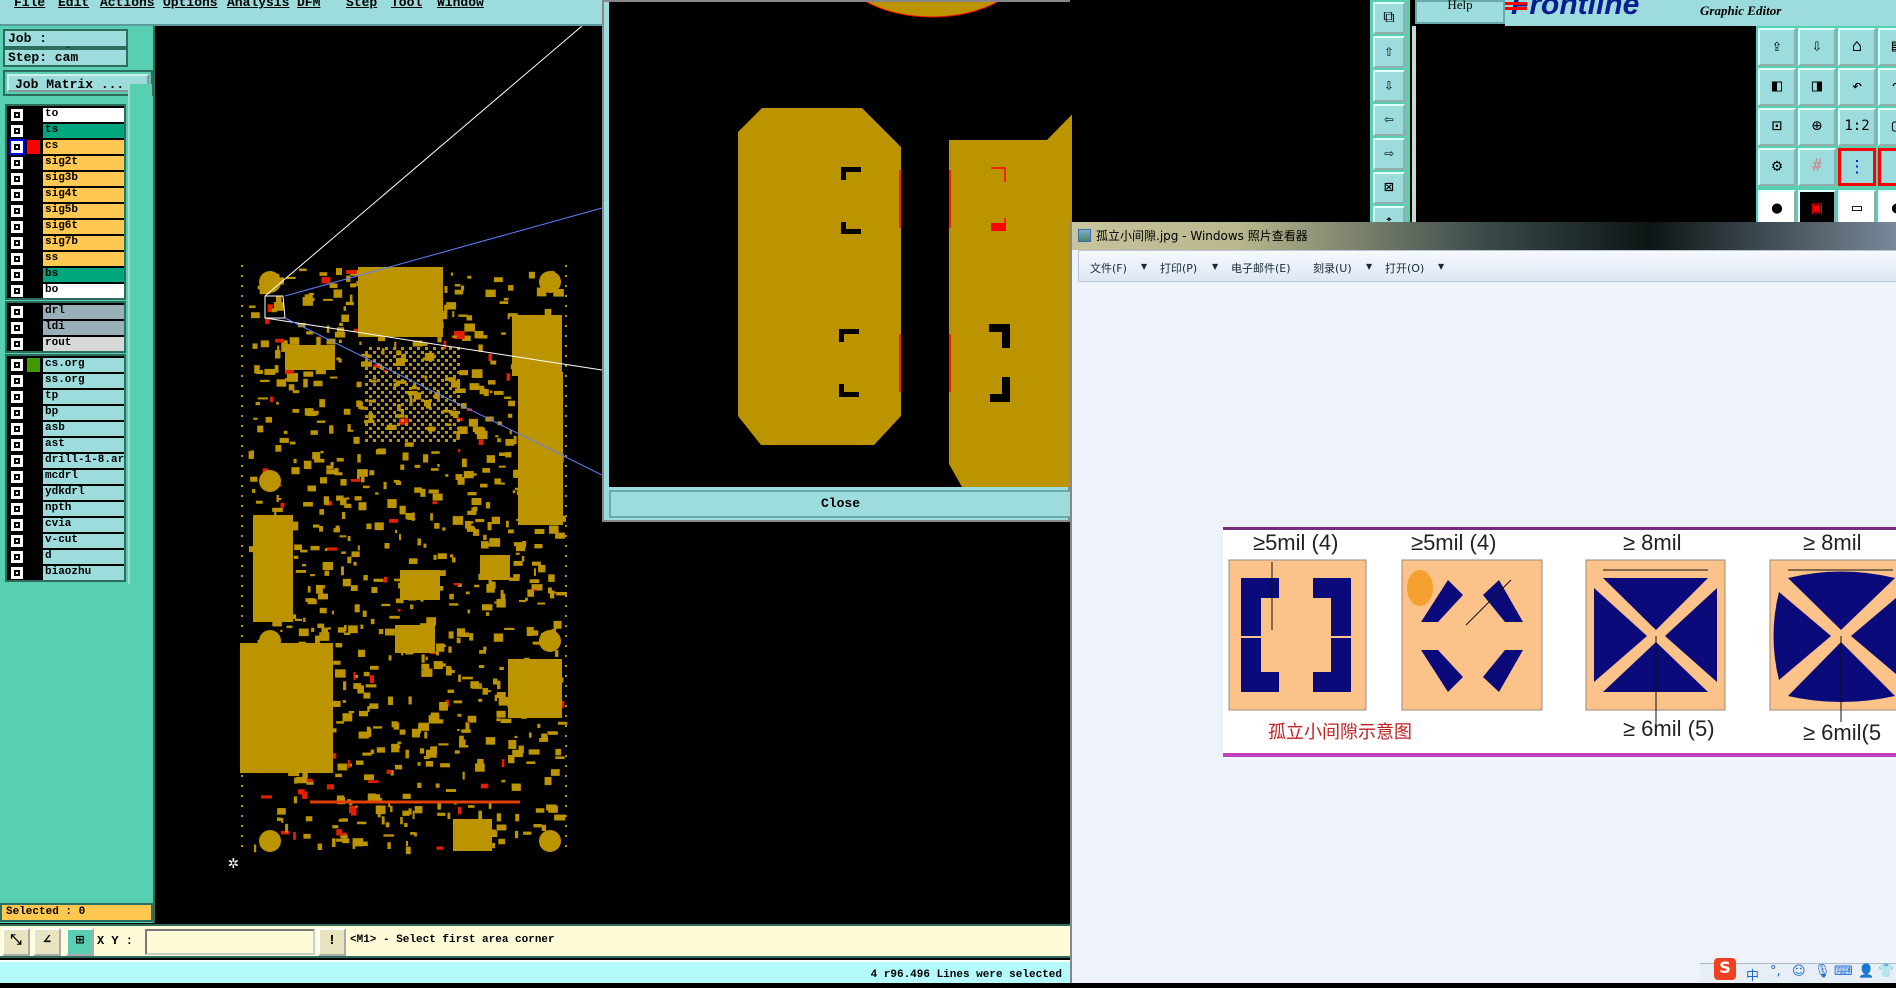 The height and width of the screenshot is (988, 1896). What do you see at coordinates (1178, 268) in the screenshot?
I see `menu-print-cn: 打印(P)` at bounding box center [1178, 268].